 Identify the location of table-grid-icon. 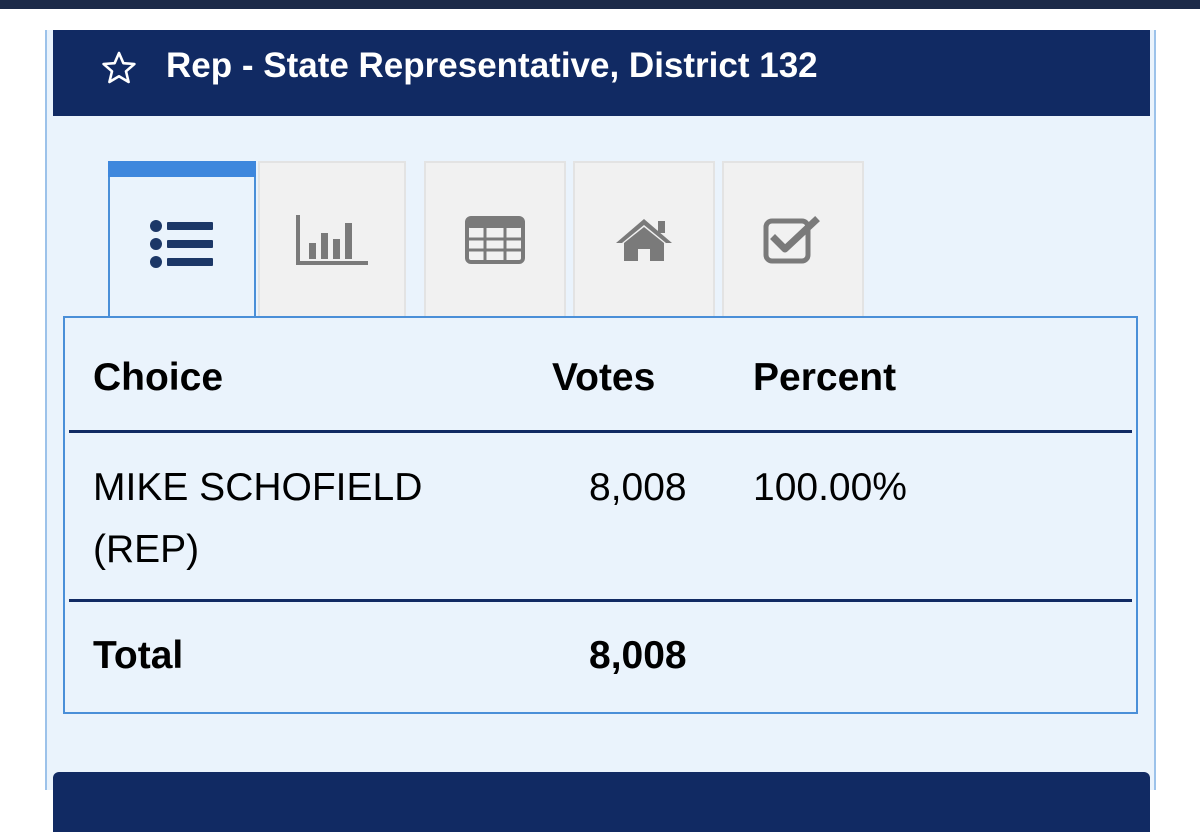
(495, 240).